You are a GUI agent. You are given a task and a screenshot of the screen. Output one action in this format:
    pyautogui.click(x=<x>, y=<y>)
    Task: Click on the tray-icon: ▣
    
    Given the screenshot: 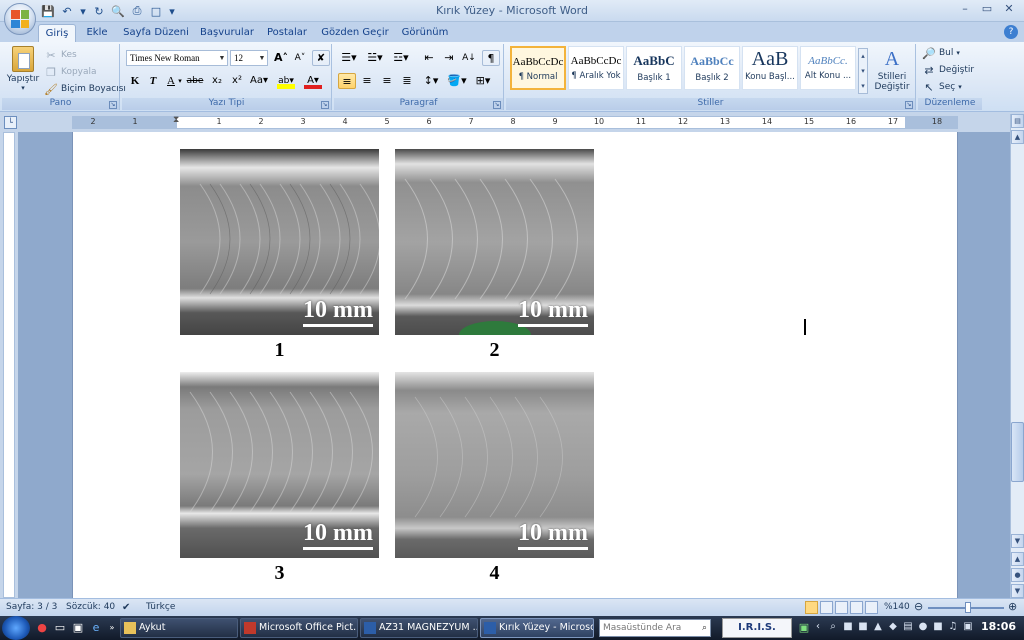 What is the action you would take?
    pyautogui.click(x=968, y=627)
    